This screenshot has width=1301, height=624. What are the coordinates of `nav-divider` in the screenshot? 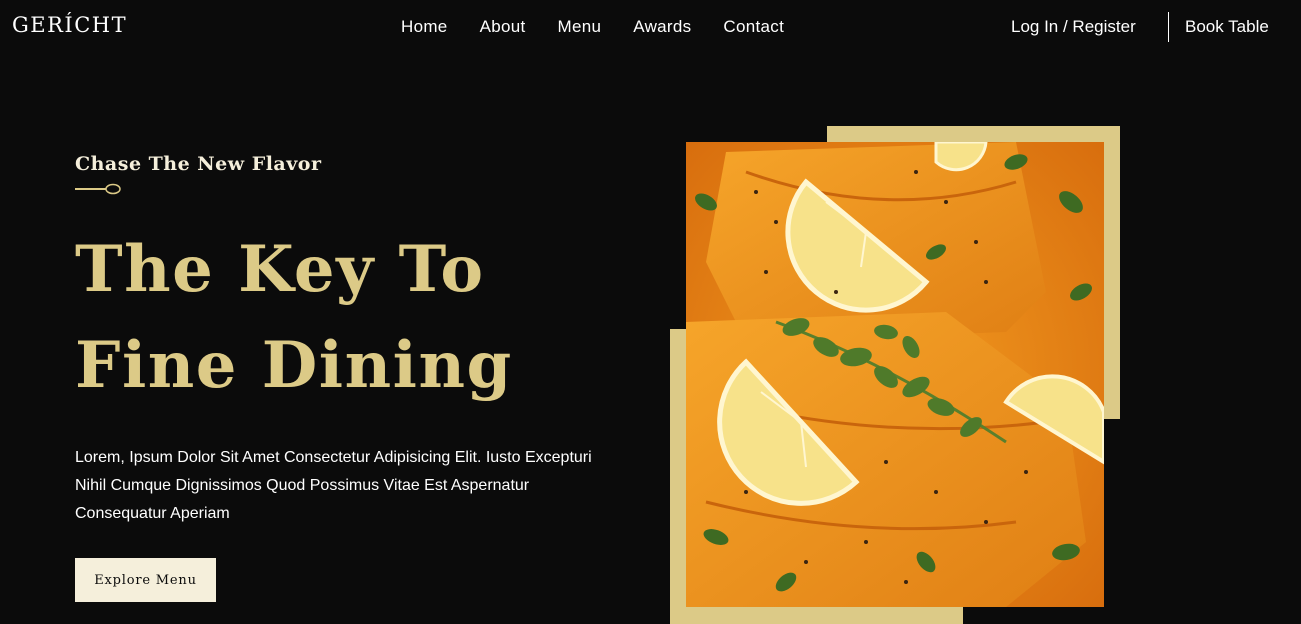 It's located at (1168, 27).